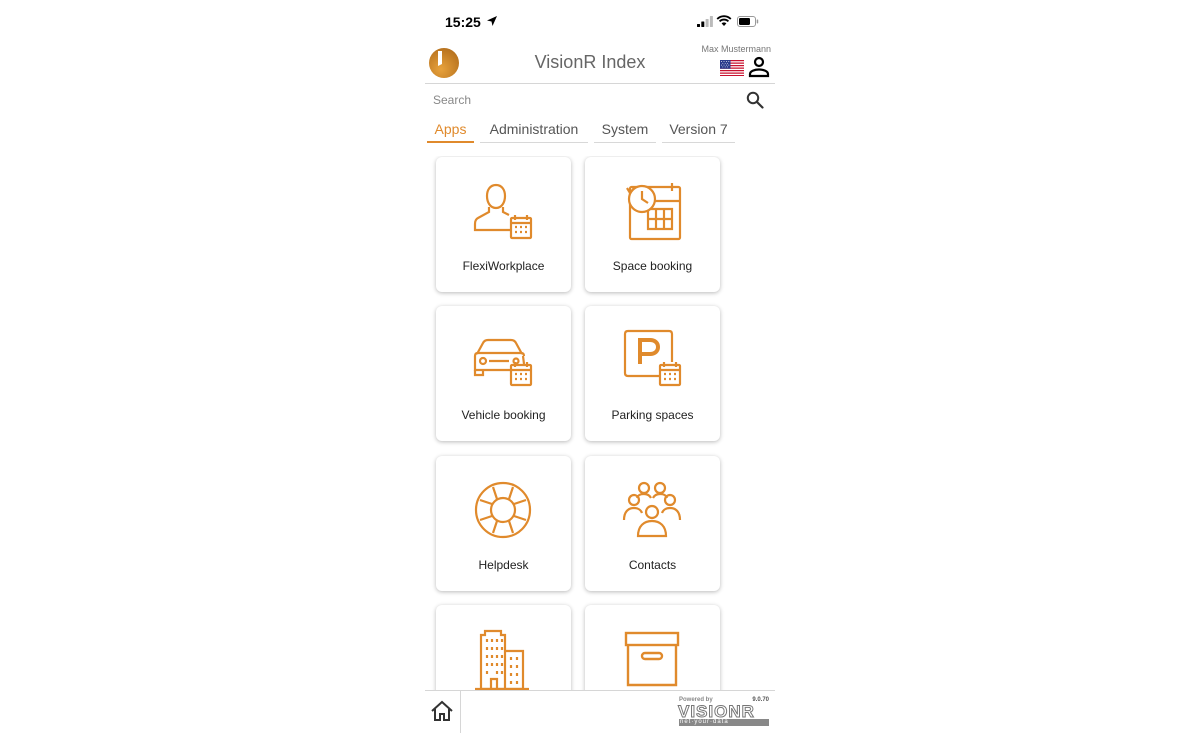 Image resolution: width=1200 pixels, height=745 pixels. What do you see at coordinates (698, 130) in the screenshot?
I see `tab-version-7: Version 7` at bounding box center [698, 130].